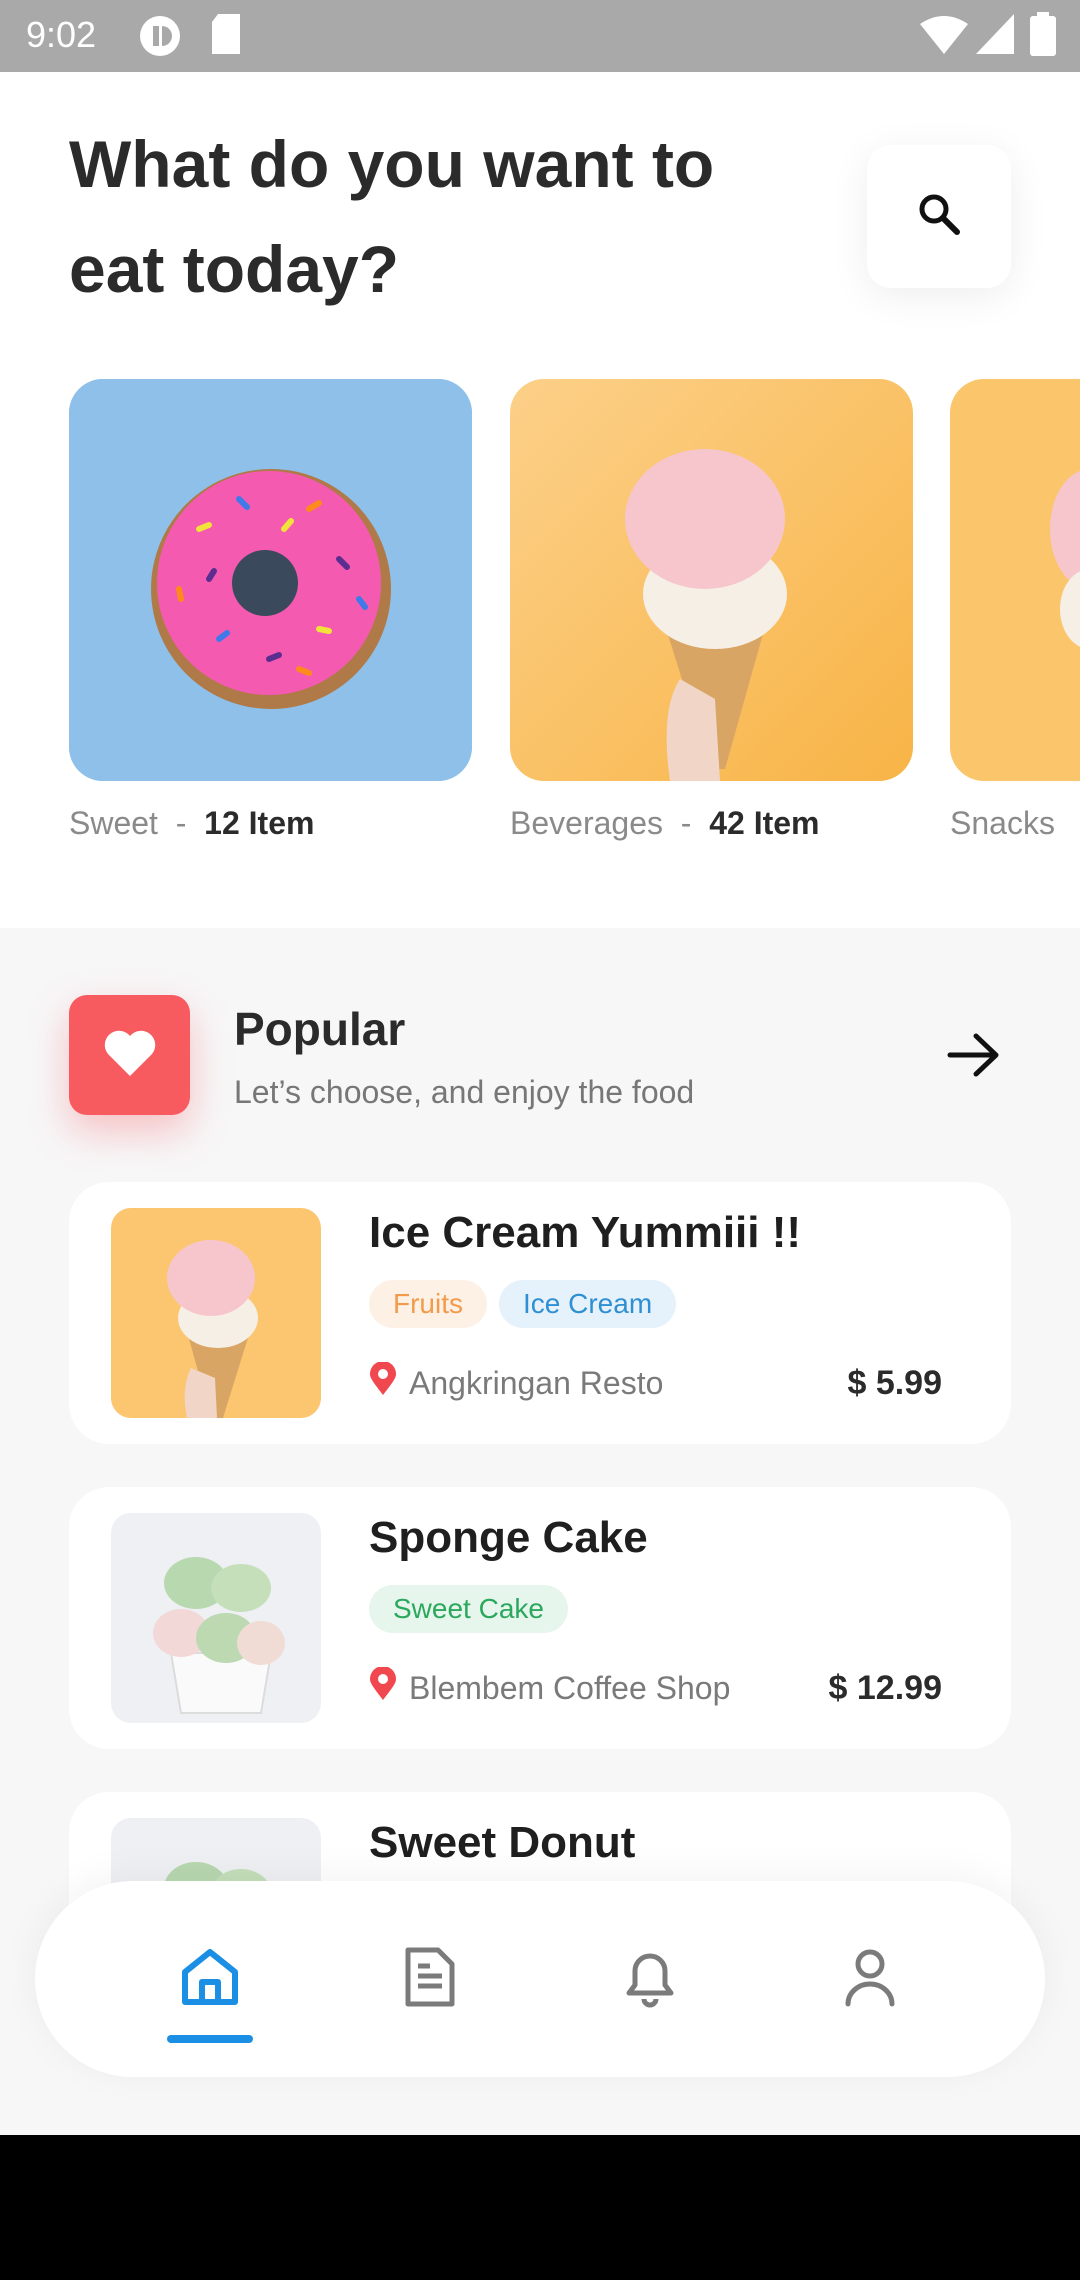  I want to click on bottom-navigation, so click(540, 1979).